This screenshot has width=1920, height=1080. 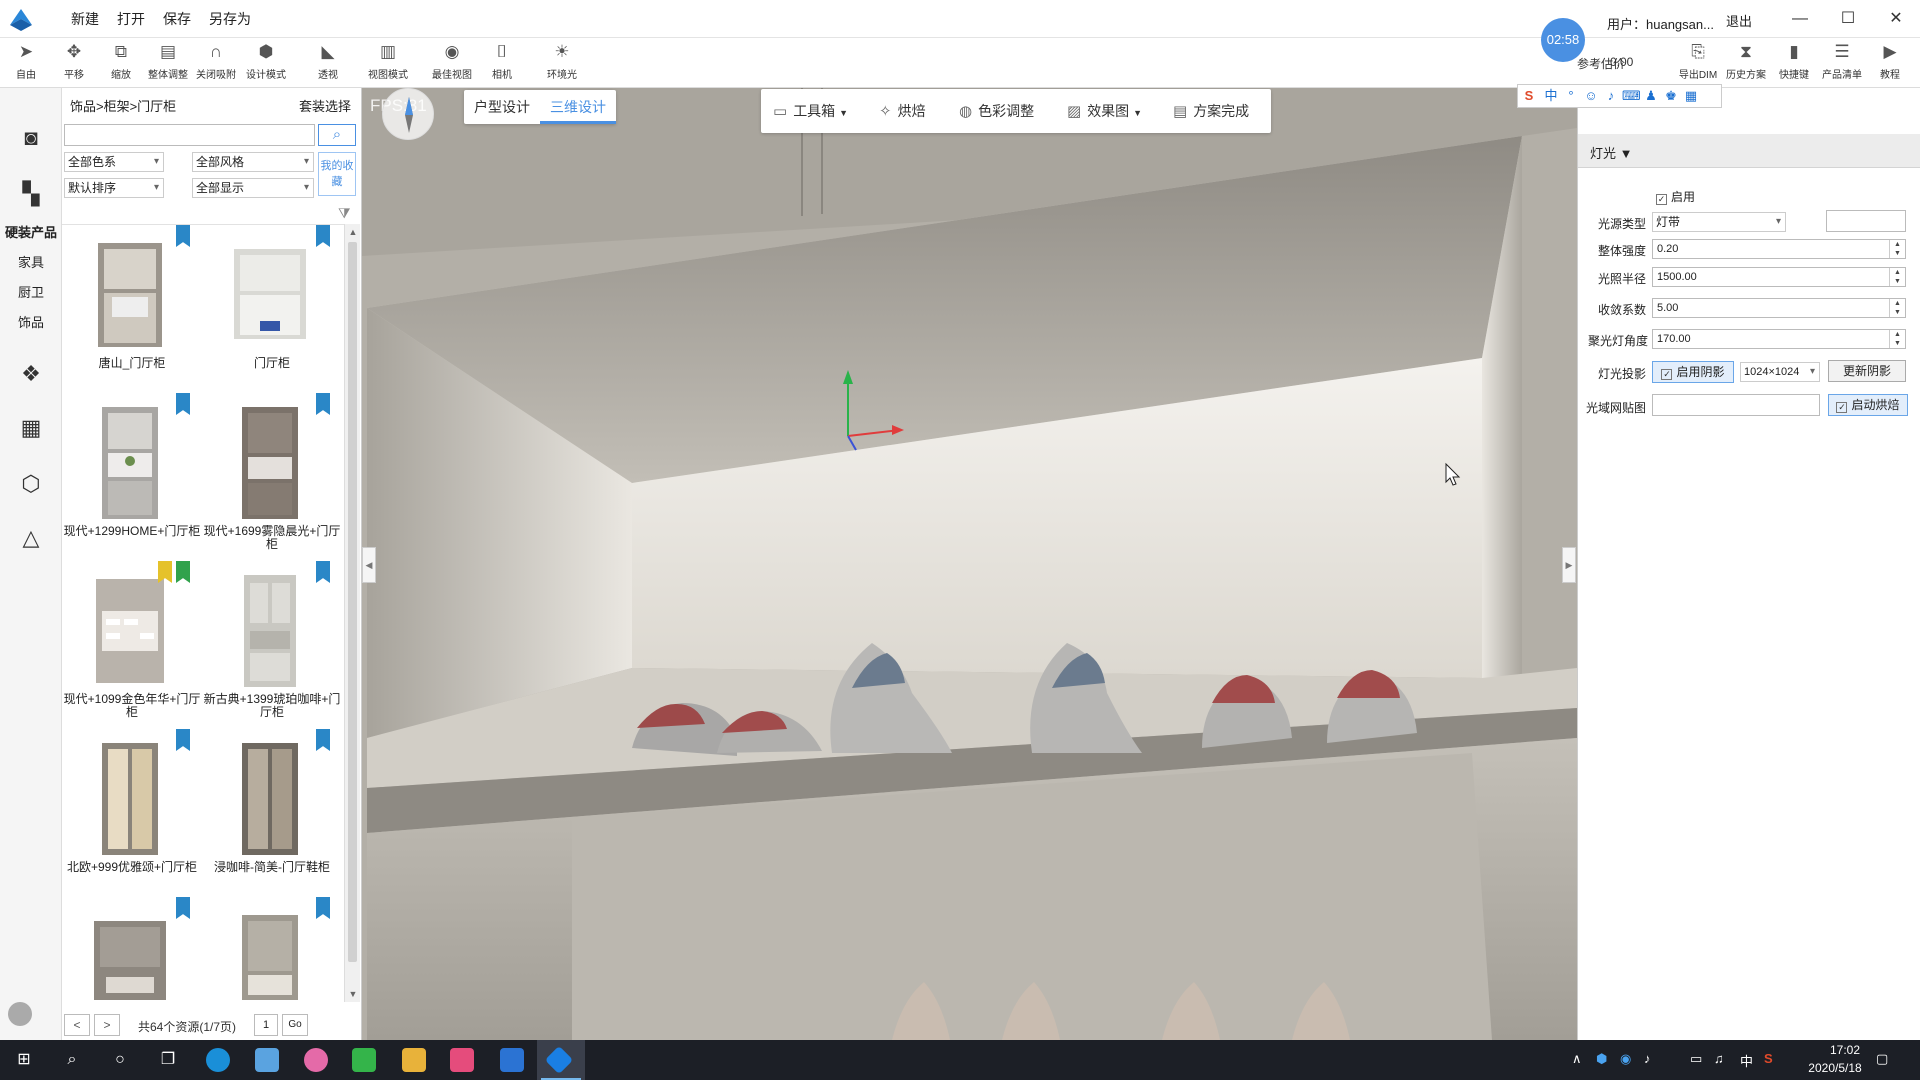 I want to click on clock-time: 17:02, so click(x=1845, y=1050).